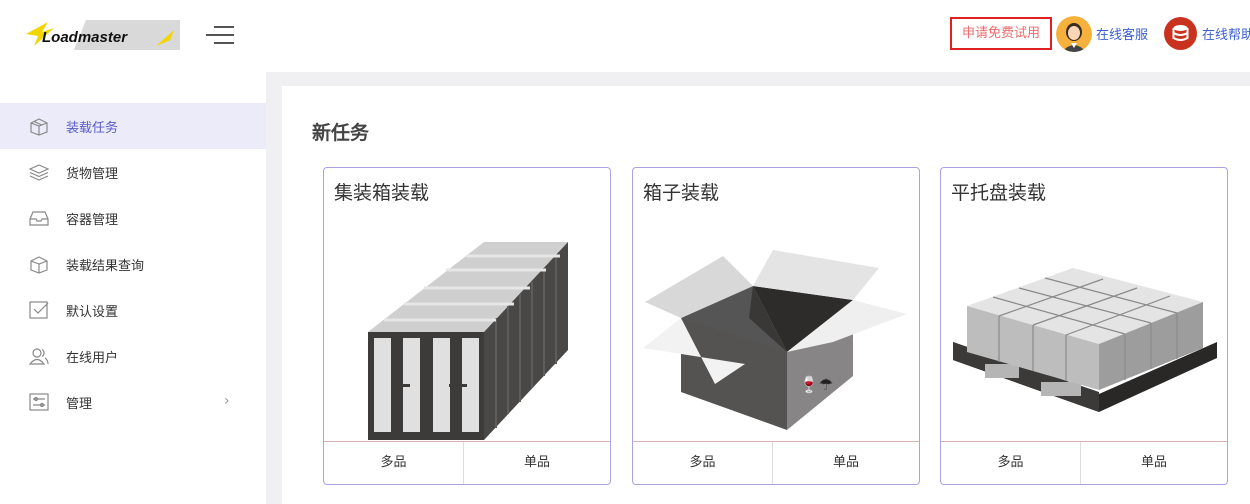 Image resolution: width=1250 pixels, height=504 pixels. What do you see at coordinates (133, 172) in the screenshot?
I see `sidebar-item-cargo-management: 货物管理` at bounding box center [133, 172].